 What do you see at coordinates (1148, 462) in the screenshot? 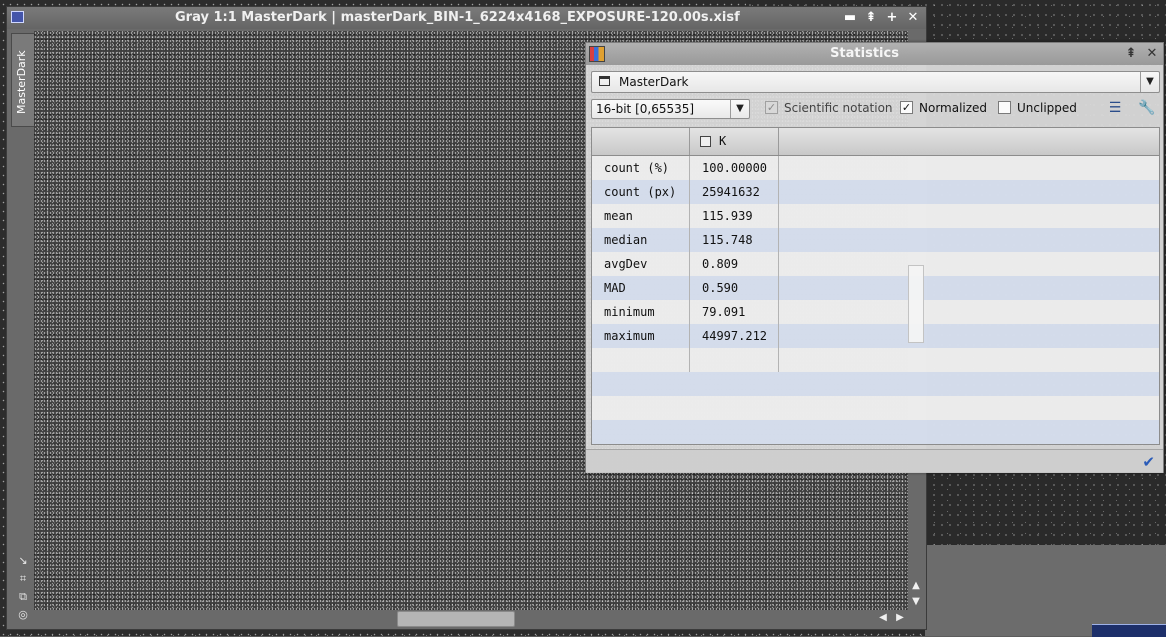
I see `apply-checkmark-icon: ✔` at bounding box center [1148, 462].